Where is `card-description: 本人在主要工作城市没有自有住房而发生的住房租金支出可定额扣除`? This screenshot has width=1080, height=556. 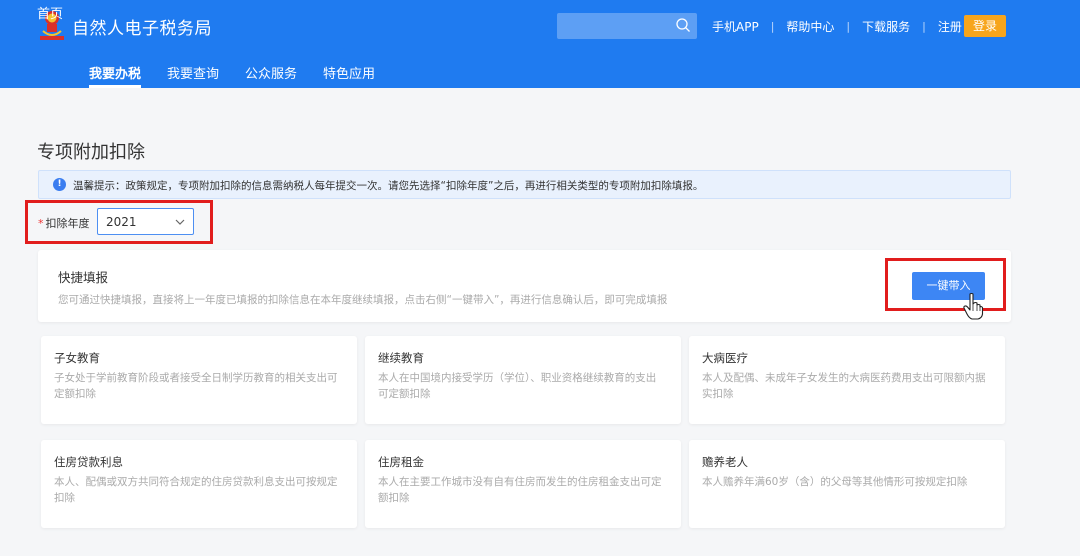 card-description: 本人在主要工作城市没有自有住房而发生的住房租金支出可定额扣除 is located at coordinates (520, 490).